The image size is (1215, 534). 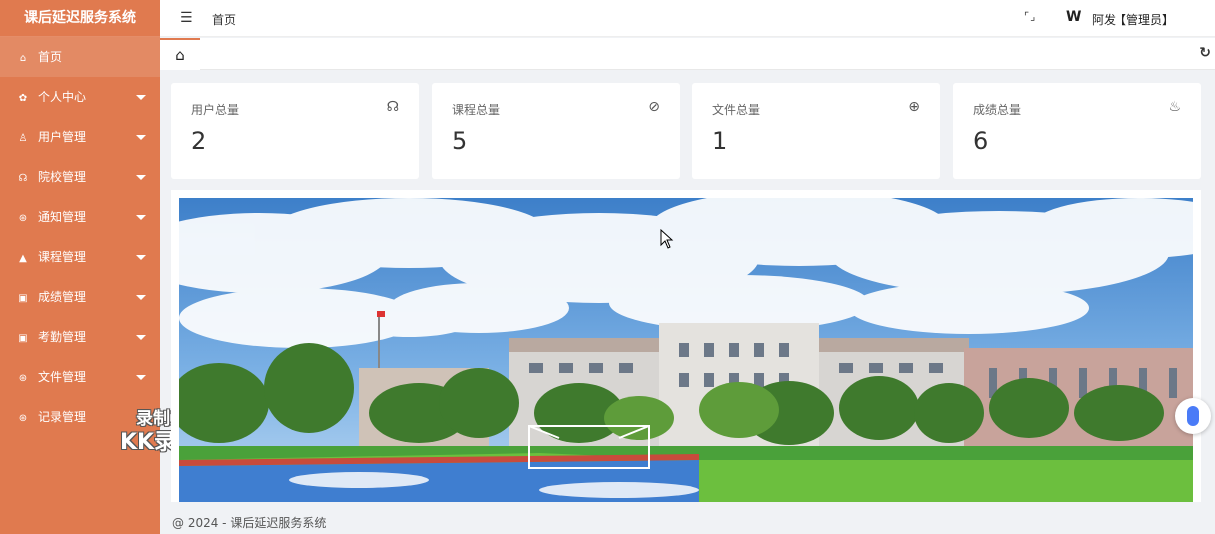 What do you see at coordinates (816, 131) in the screenshot?
I see `stat-card-files: 文件总量 1 ⊕` at bounding box center [816, 131].